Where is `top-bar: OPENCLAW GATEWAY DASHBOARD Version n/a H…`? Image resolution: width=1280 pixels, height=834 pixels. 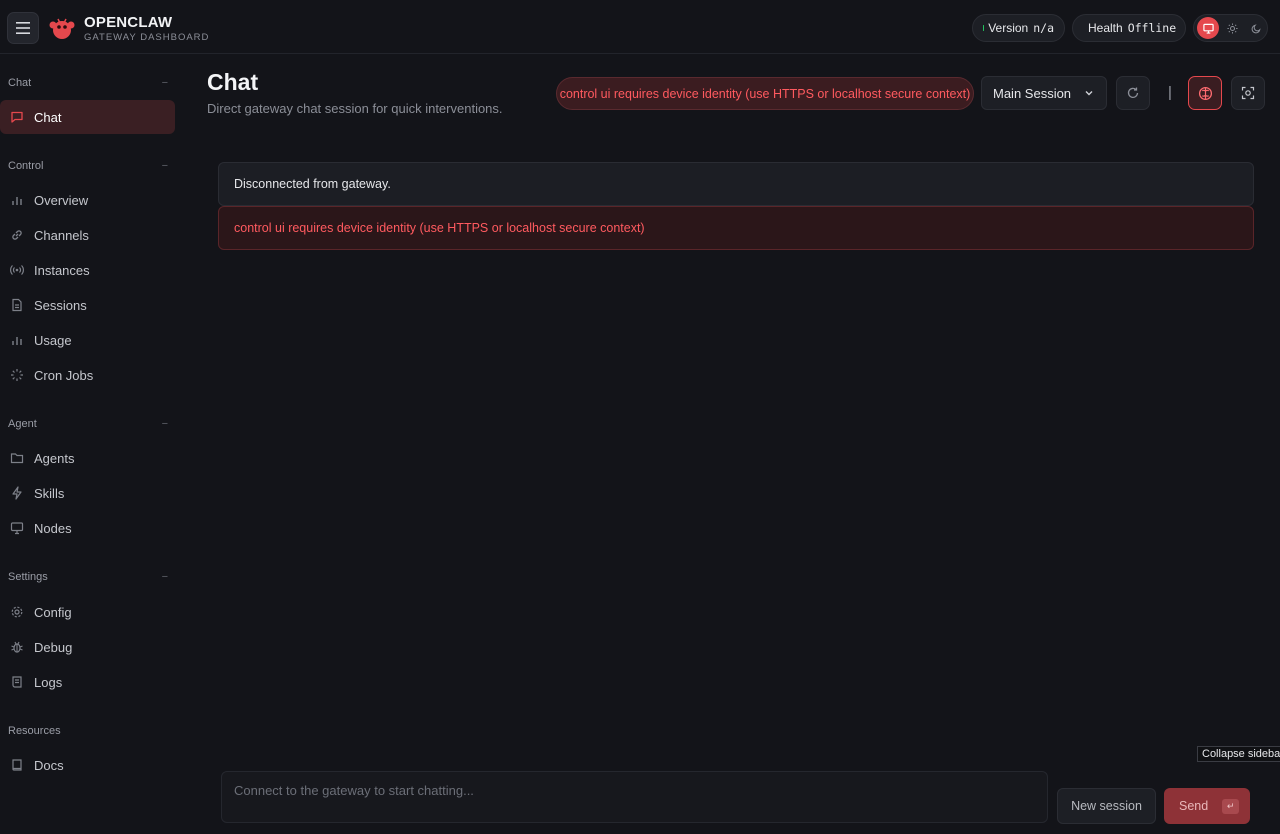
top-bar: OPENCLAW GATEWAY DASHBOARD Version n/a H… is located at coordinates (640, 27).